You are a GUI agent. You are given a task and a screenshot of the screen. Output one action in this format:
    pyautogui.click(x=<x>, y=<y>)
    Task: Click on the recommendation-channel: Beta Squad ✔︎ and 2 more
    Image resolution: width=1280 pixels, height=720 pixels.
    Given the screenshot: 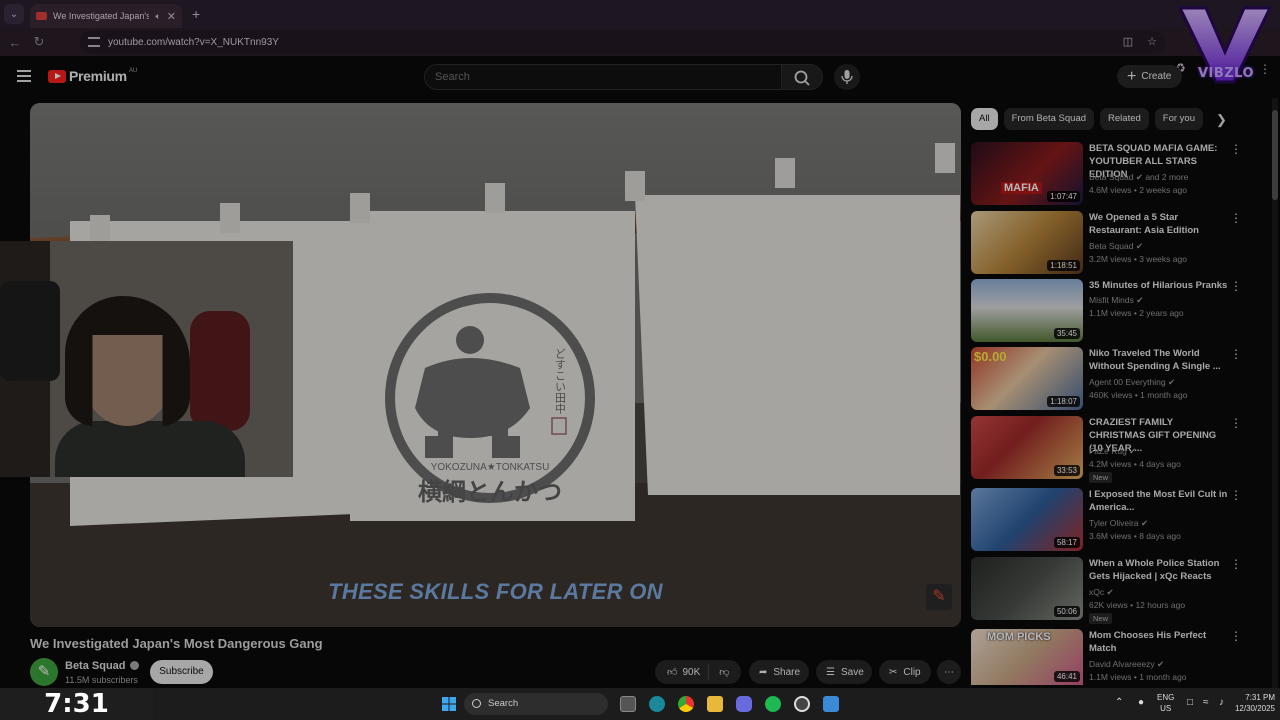 What is the action you would take?
    pyautogui.click(x=1138, y=177)
    